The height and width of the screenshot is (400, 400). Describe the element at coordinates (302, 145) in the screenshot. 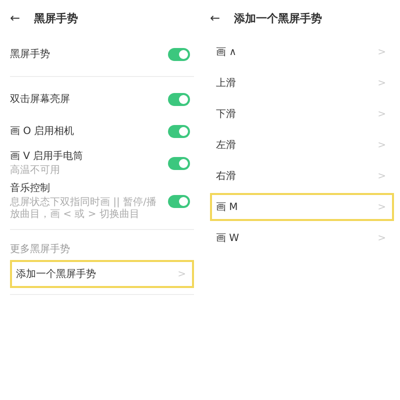

I see `gesture-row: 左滑 >` at that location.